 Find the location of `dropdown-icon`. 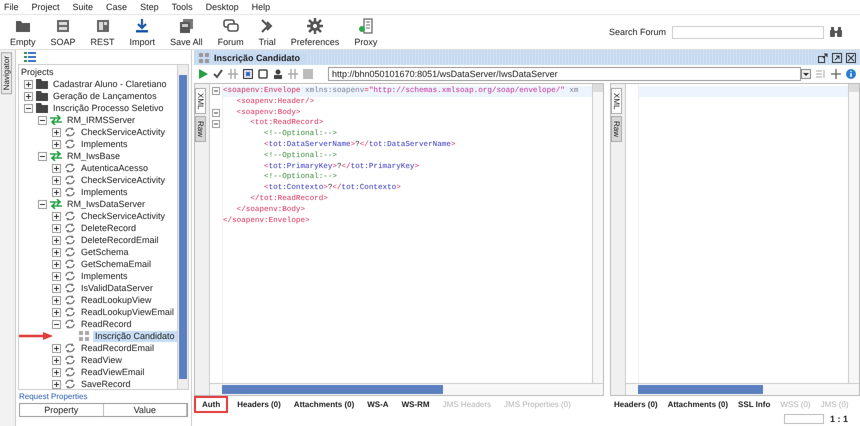

dropdown-icon is located at coordinates (806, 74).